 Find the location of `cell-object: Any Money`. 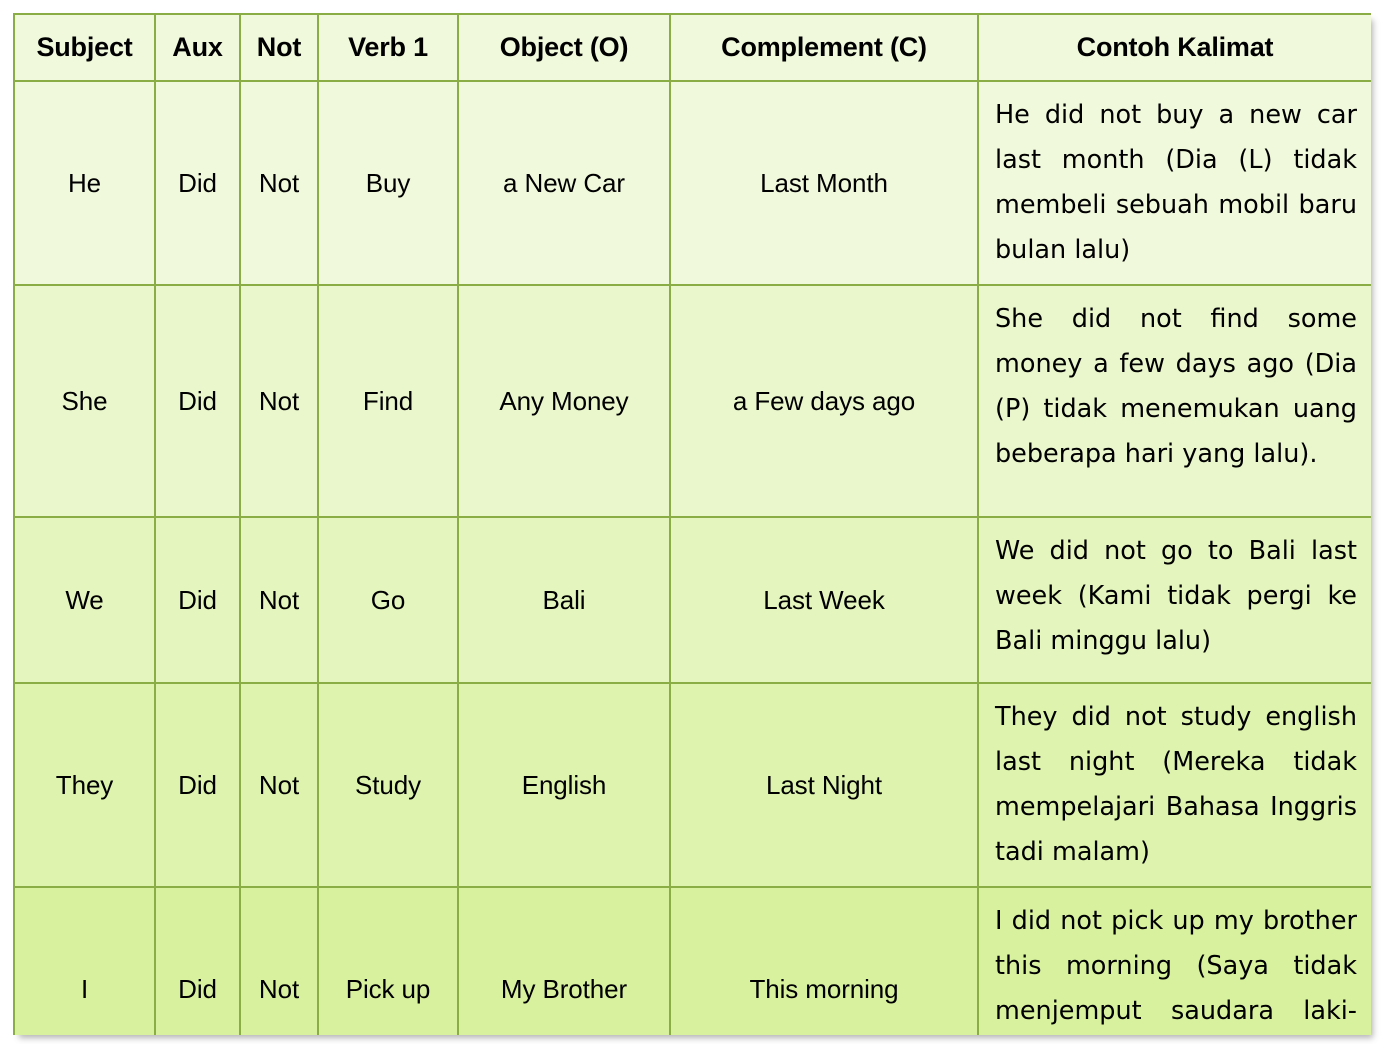

cell-object: Any Money is located at coordinates (564, 401).